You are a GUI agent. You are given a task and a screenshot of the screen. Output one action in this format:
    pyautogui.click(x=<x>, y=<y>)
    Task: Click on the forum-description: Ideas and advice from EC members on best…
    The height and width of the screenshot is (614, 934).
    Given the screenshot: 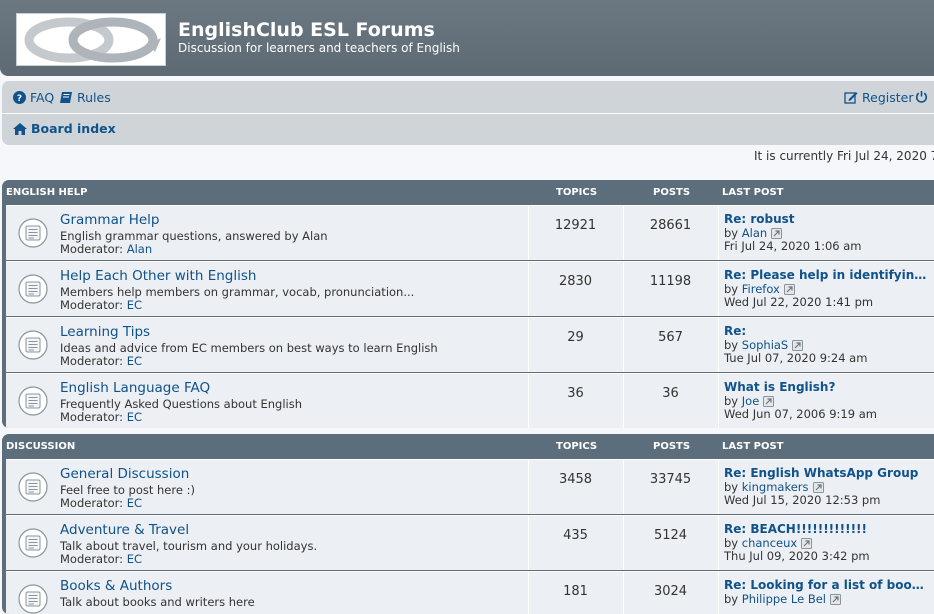 What is the action you would take?
    pyautogui.click(x=249, y=348)
    